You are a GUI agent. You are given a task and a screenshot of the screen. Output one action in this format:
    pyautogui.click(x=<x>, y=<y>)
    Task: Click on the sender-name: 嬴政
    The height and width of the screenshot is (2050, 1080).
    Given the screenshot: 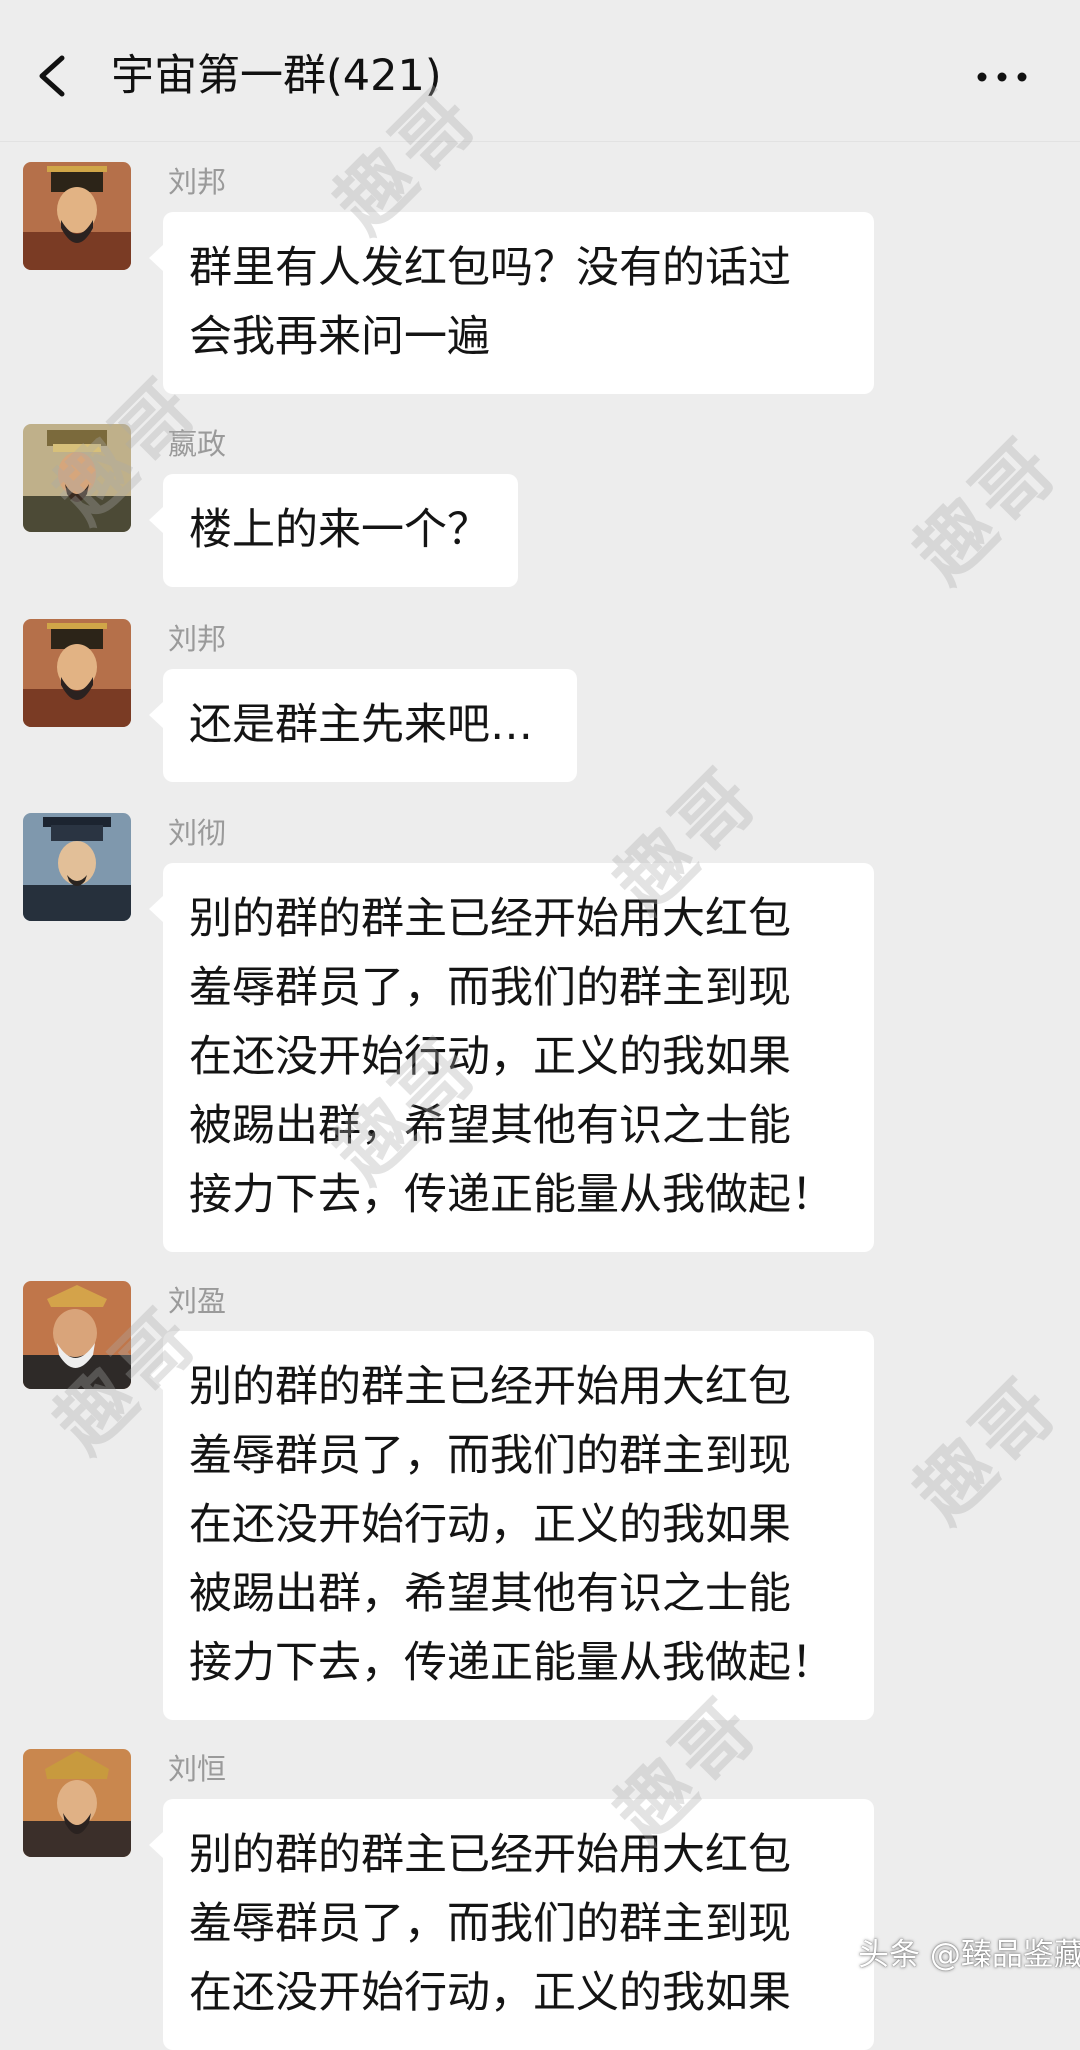 What is the action you would take?
    pyautogui.click(x=197, y=444)
    